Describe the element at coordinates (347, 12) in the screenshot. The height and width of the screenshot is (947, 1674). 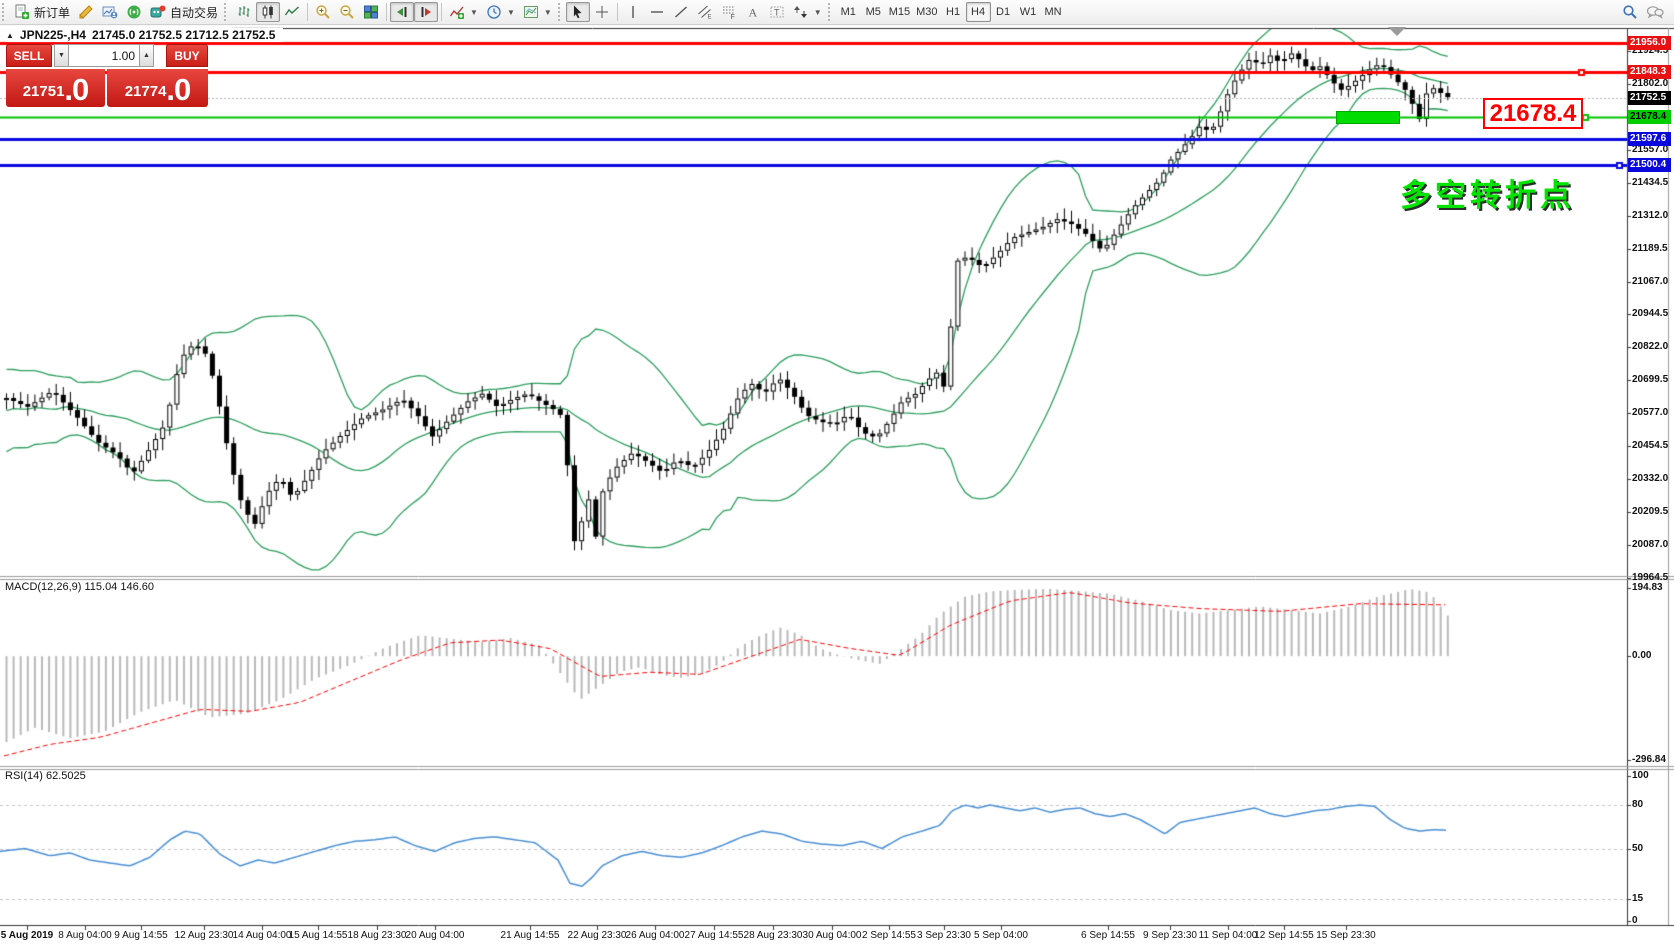
I see `zoom-out-button` at that location.